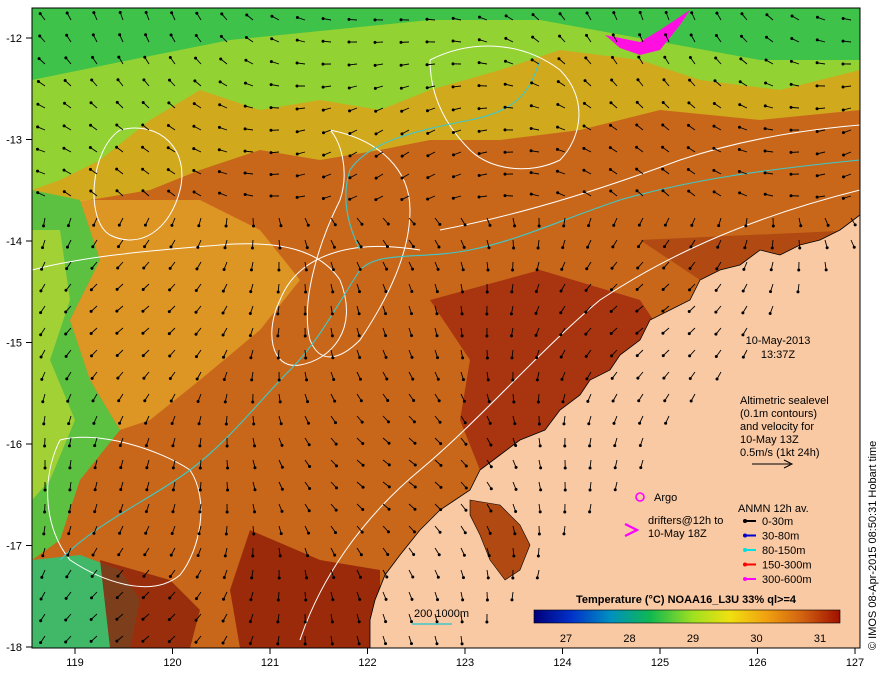 The height and width of the screenshot is (680, 880). What do you see at coordinates (465, 658) in the screenshot?
I see `longitude-axis: 119 120 121 122 123 124 125 126 127` at bounding box center [465, 658].